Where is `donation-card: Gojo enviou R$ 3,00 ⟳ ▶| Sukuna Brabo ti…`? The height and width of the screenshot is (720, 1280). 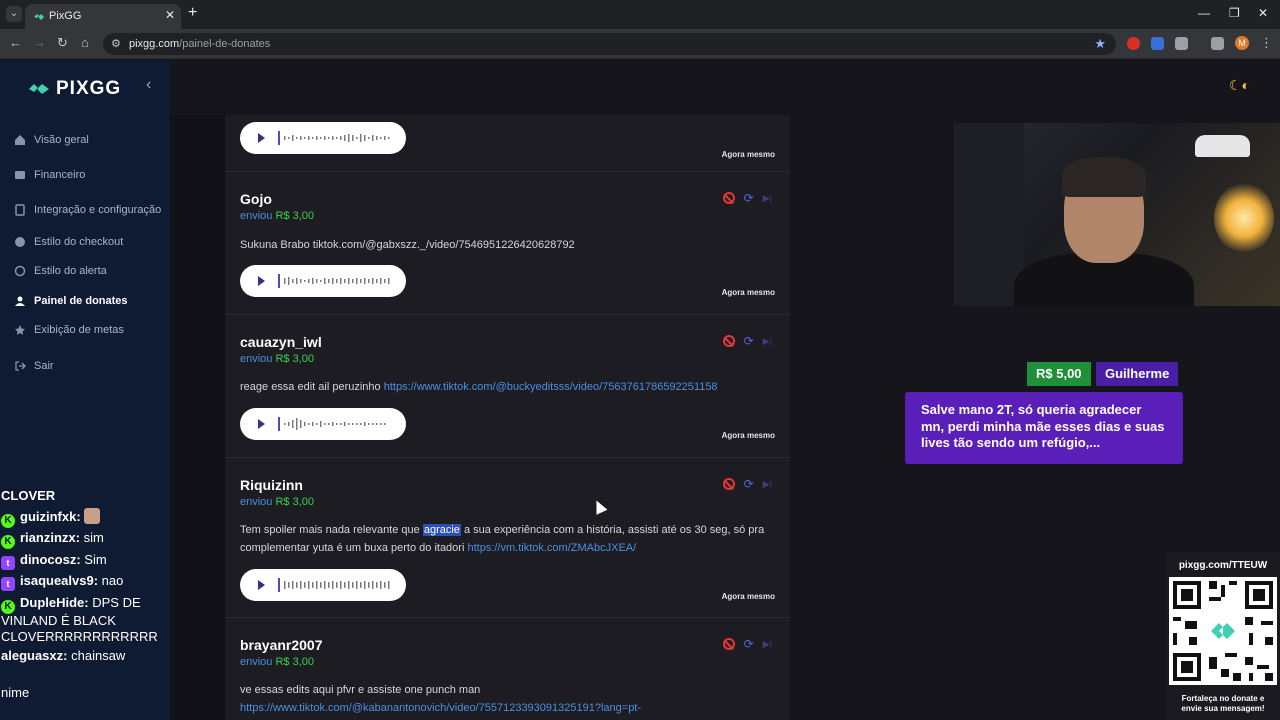 donation-card: Gojo enviou R$ 3,00 ⟳ ▶| Sukuna Brabo ti… is located at coordinates (507, 243).